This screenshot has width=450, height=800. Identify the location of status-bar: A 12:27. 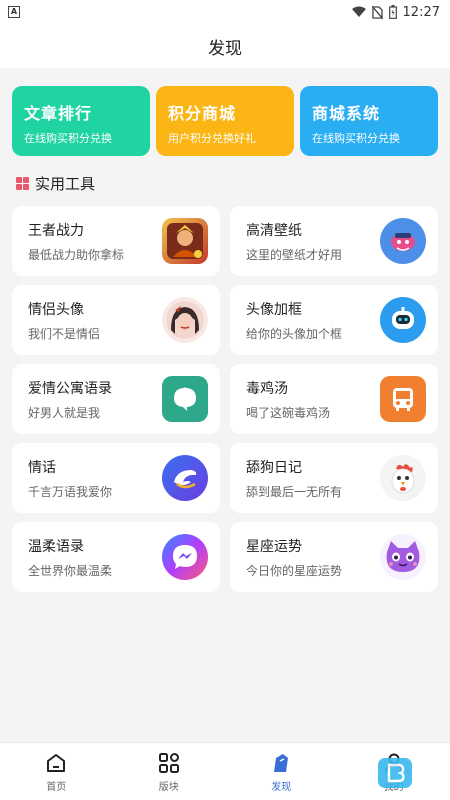
(225, 12).